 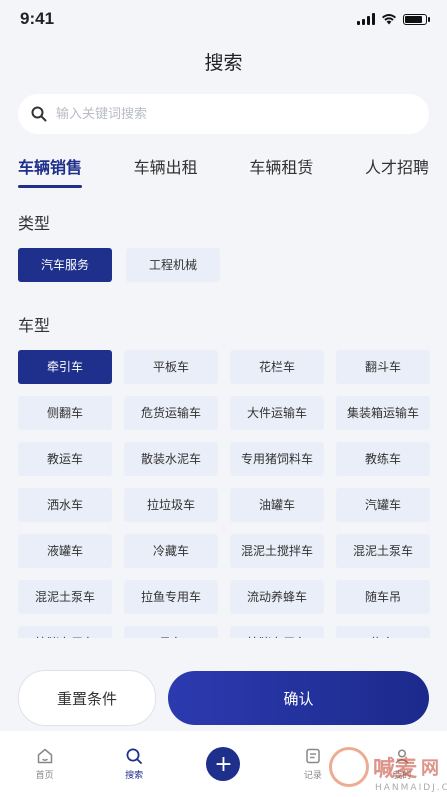 I want to click on model-option: 混泥土搅拌车, so click(x=277, y=551).